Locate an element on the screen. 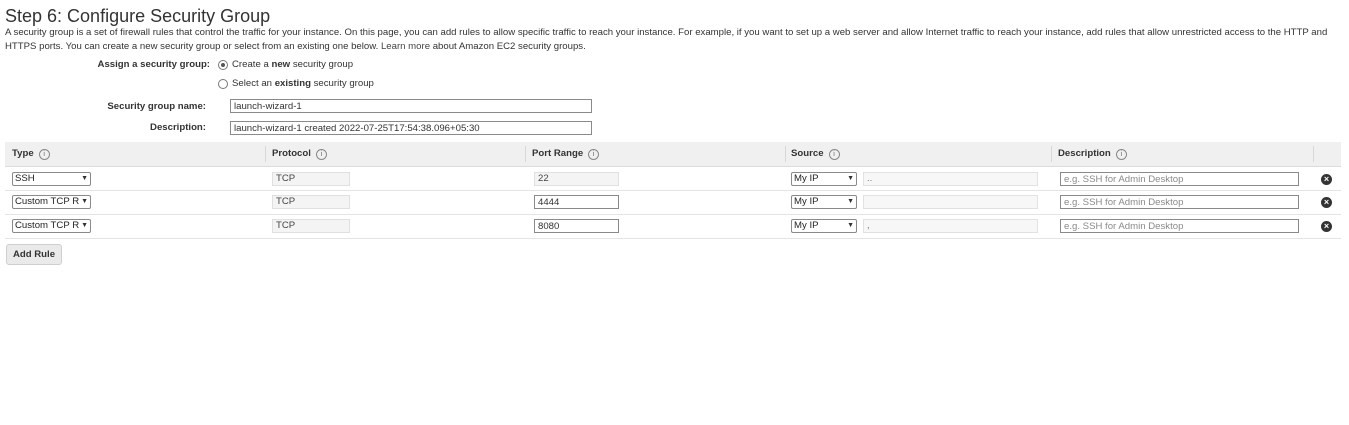  create-new-option: Create a new security group is located at coordinates (285, 64).